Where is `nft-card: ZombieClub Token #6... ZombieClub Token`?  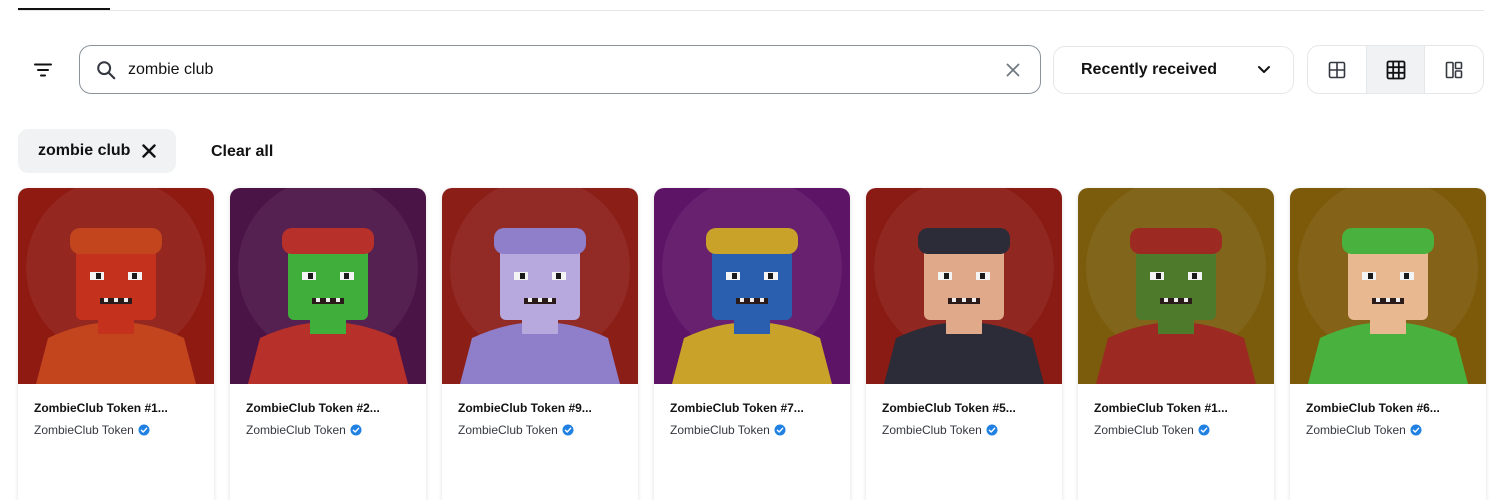
nft-card: ZombieClub Token #6... ZombieClub Token is located at coordinates (1388, 344).